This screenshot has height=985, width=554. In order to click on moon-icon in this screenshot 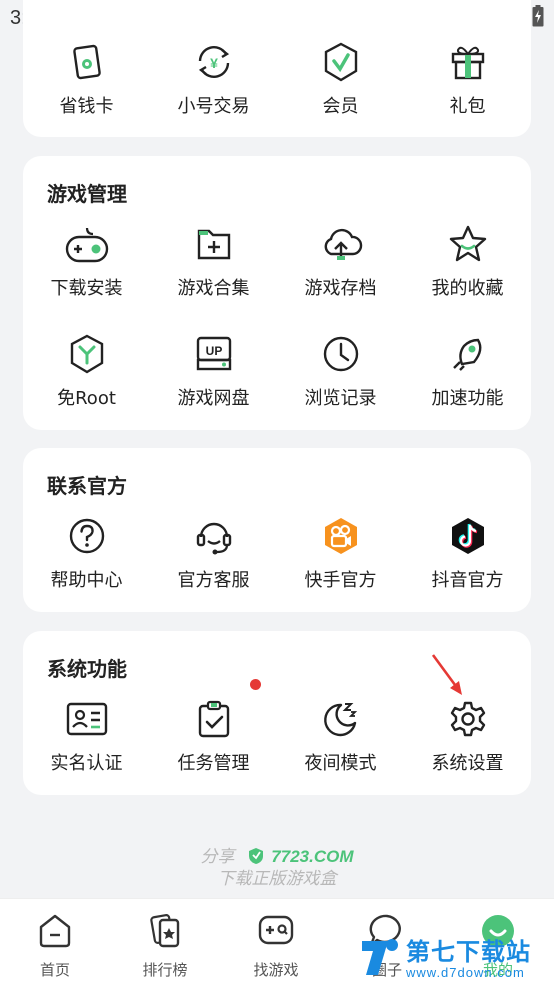, I will do `click(341, 719)`.